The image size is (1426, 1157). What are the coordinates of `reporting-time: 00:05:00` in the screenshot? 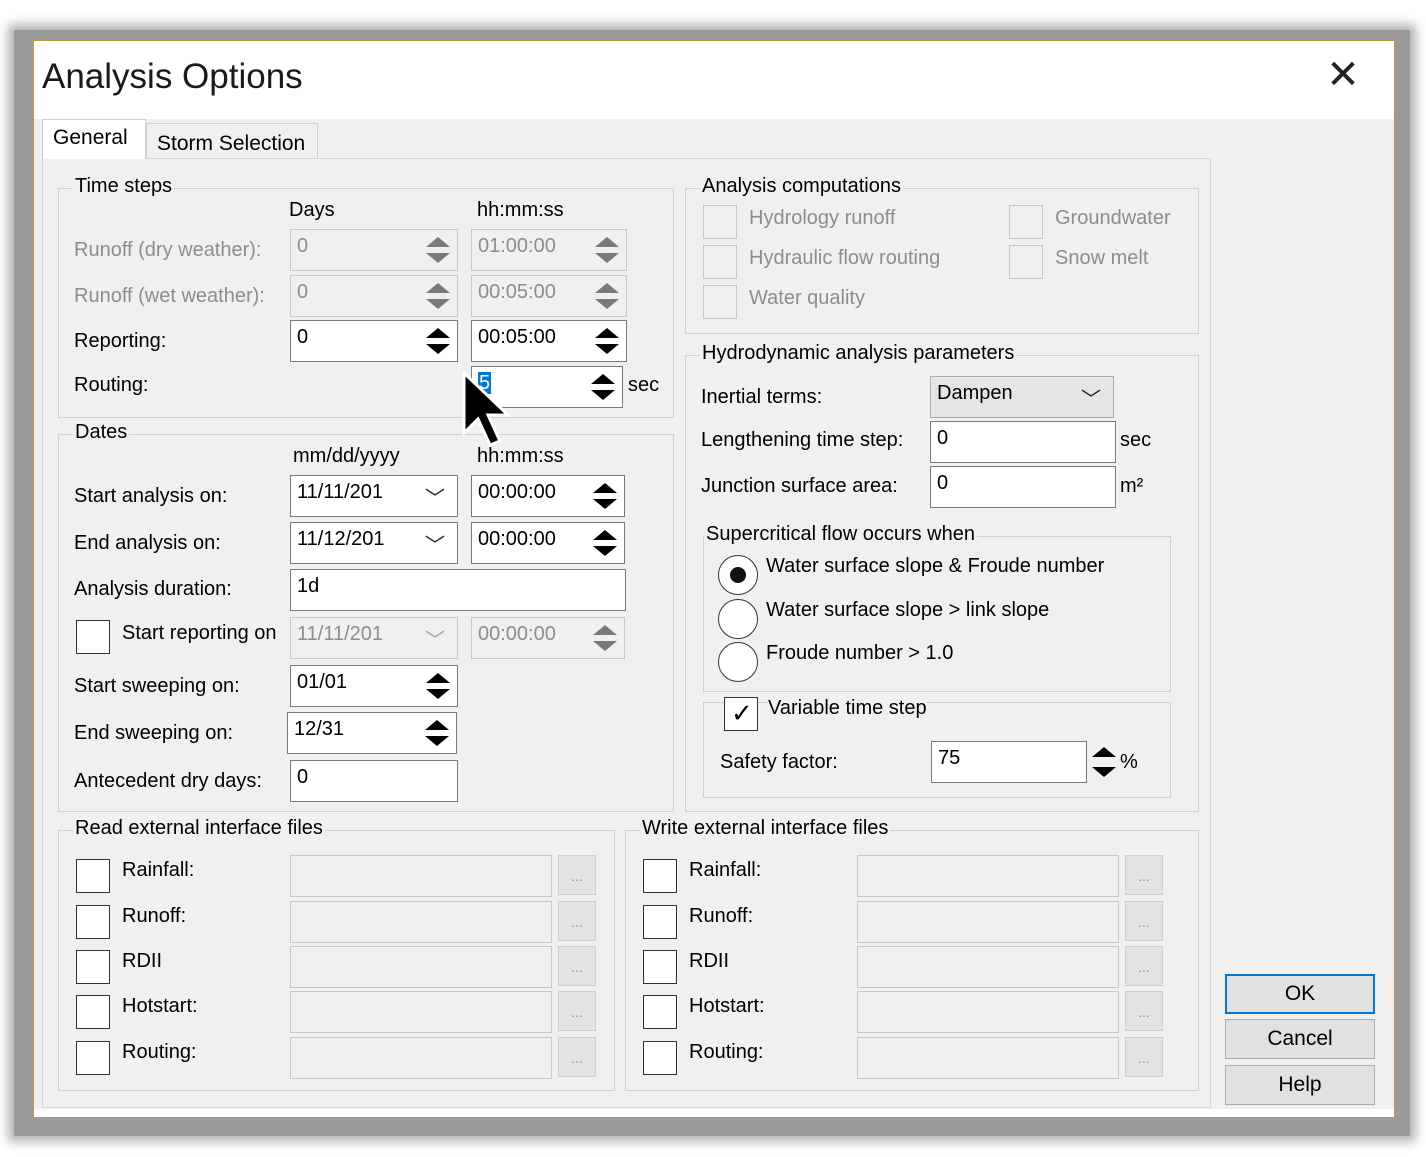 It's located at (549, 341).